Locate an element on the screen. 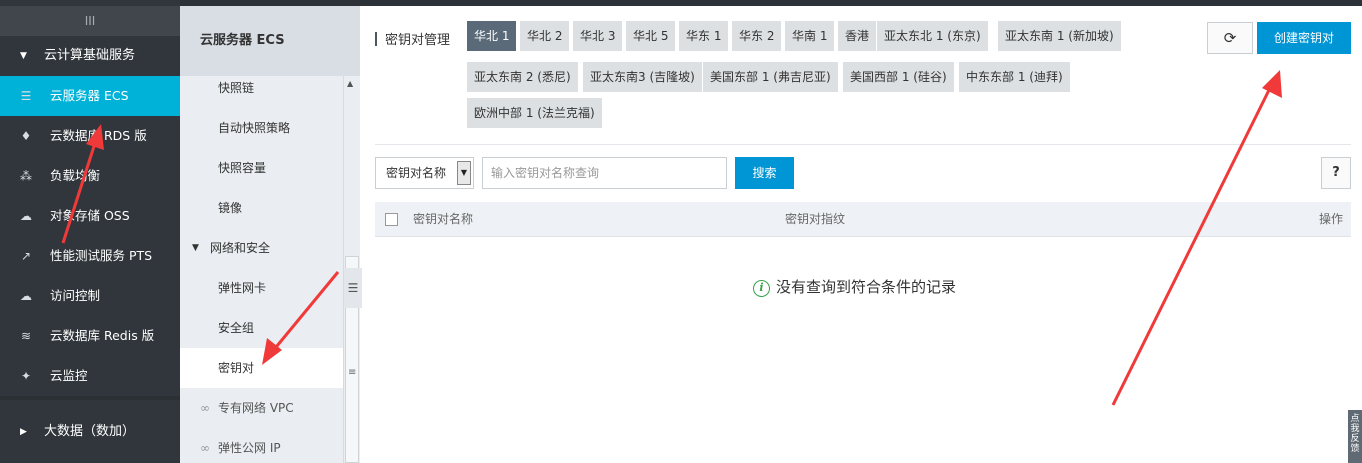 The width and height of the screenshot is (1362, 463). region-tab: 华东 1 is located at coordinates (704, 36).